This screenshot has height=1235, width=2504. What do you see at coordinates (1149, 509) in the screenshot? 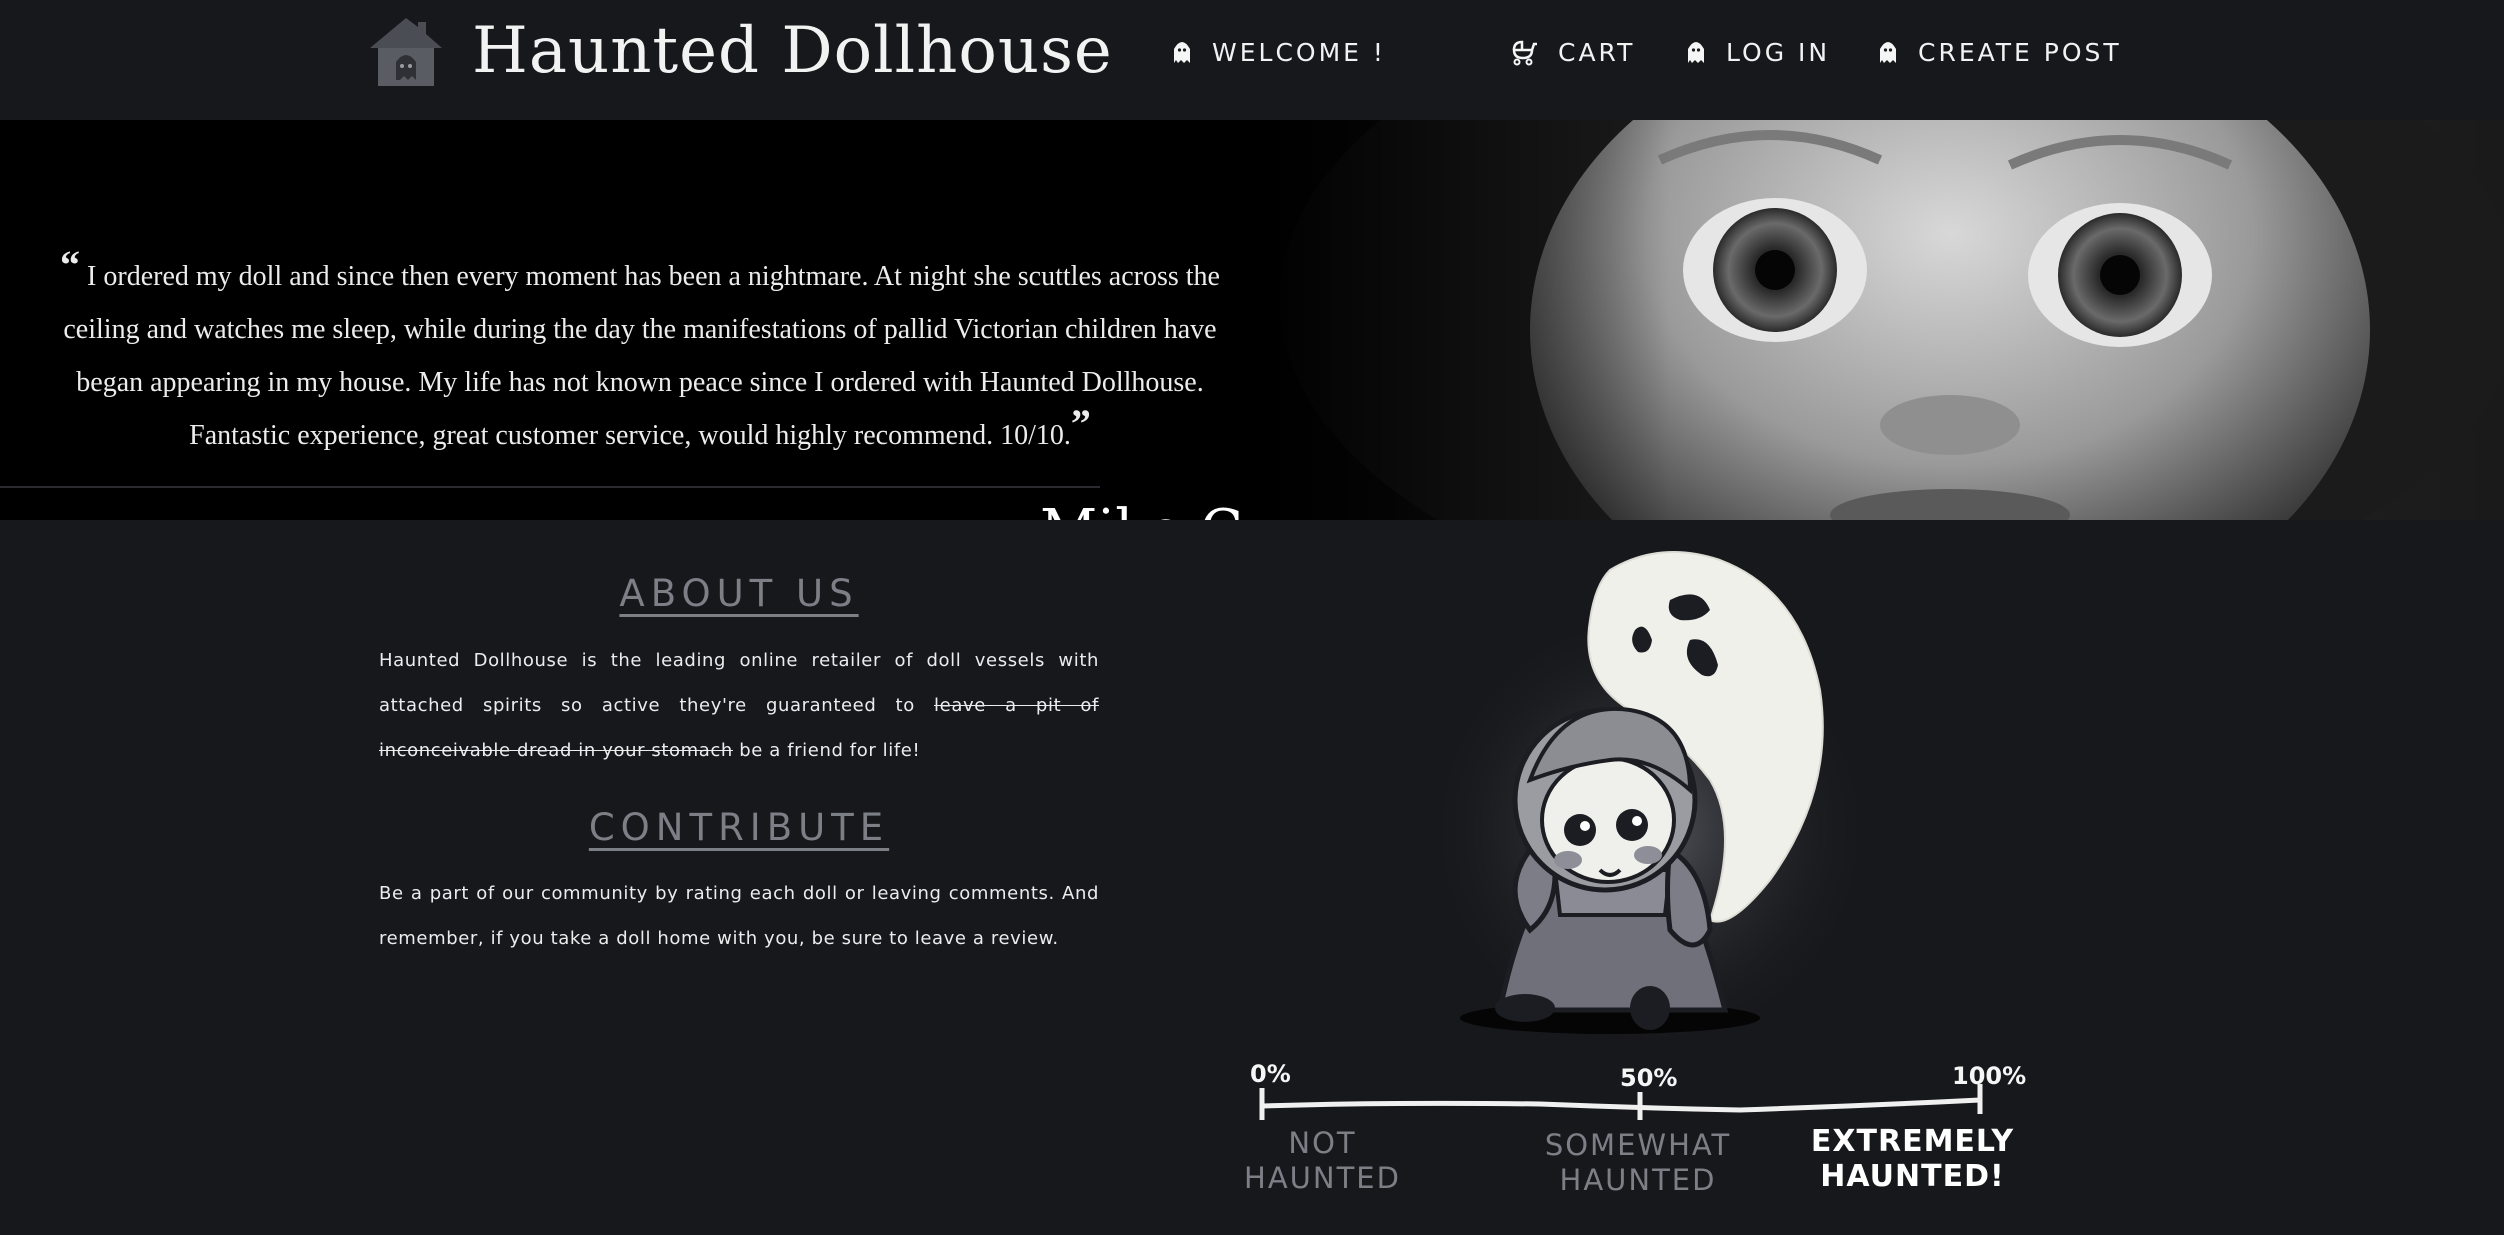
I see `testimonial-author: Mike C.` at bounding box center [1149, 509].